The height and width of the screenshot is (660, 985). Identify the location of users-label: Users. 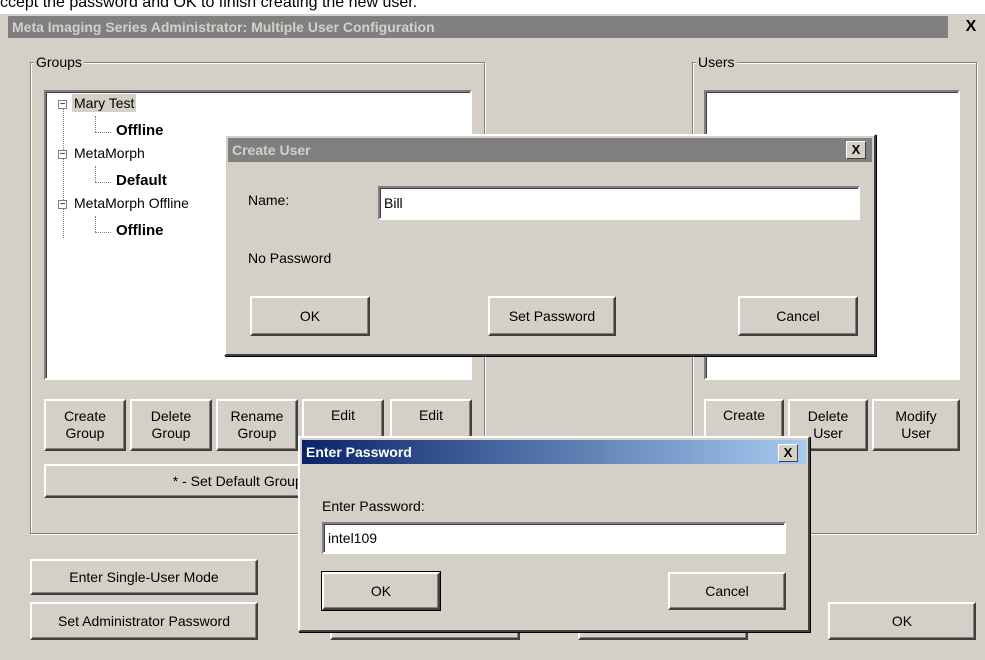
(716, 62).